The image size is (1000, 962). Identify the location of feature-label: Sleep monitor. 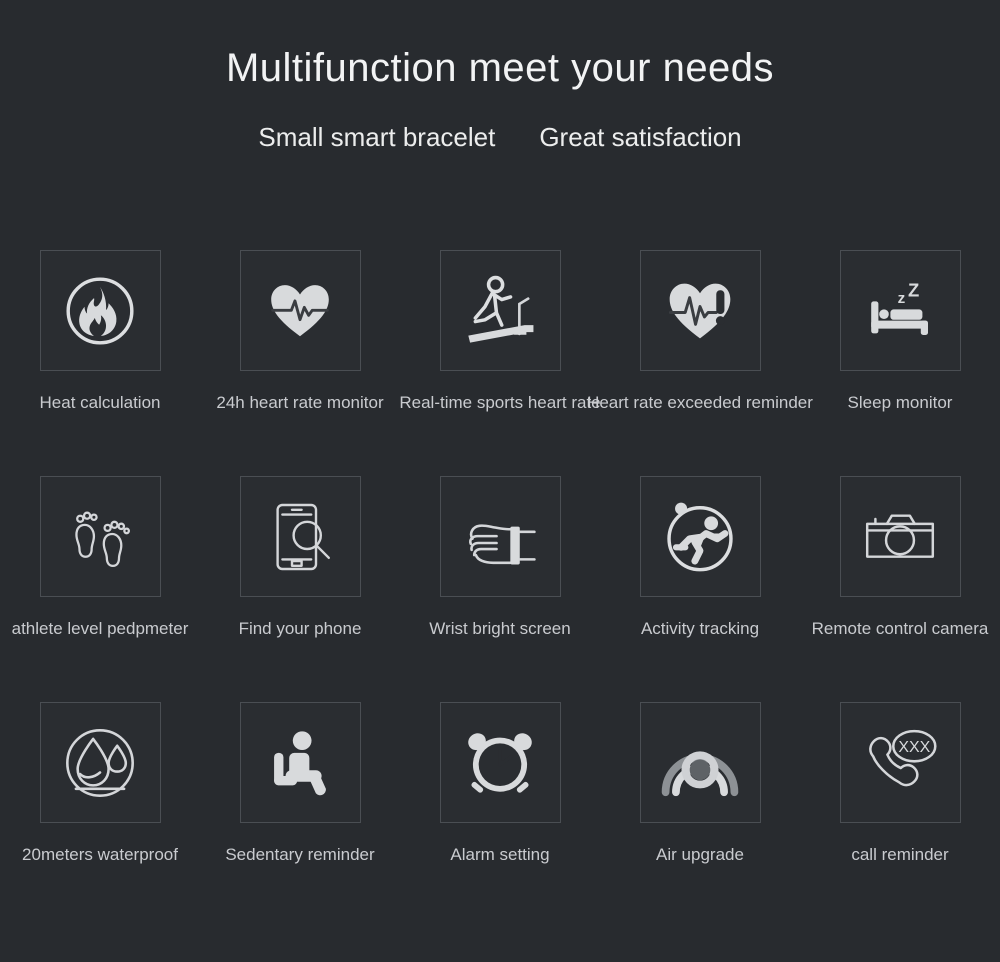
(900, 402).